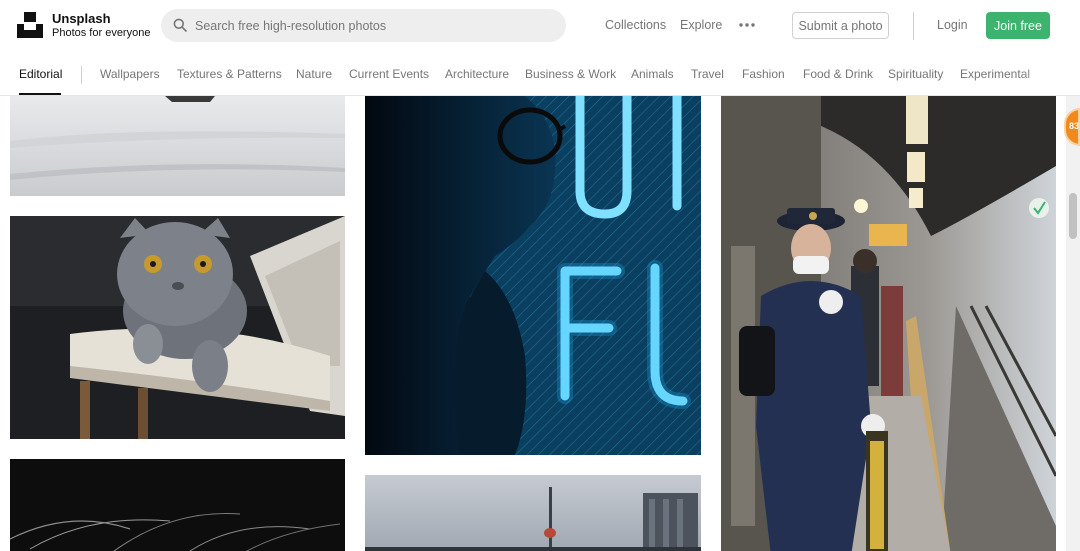 This screenshot has width=1080, height=551. What do you see at coordinates (915, 74) in the screenshot?
I see `topic-spirituality: Spirituality` at bounding box center [915, 74].